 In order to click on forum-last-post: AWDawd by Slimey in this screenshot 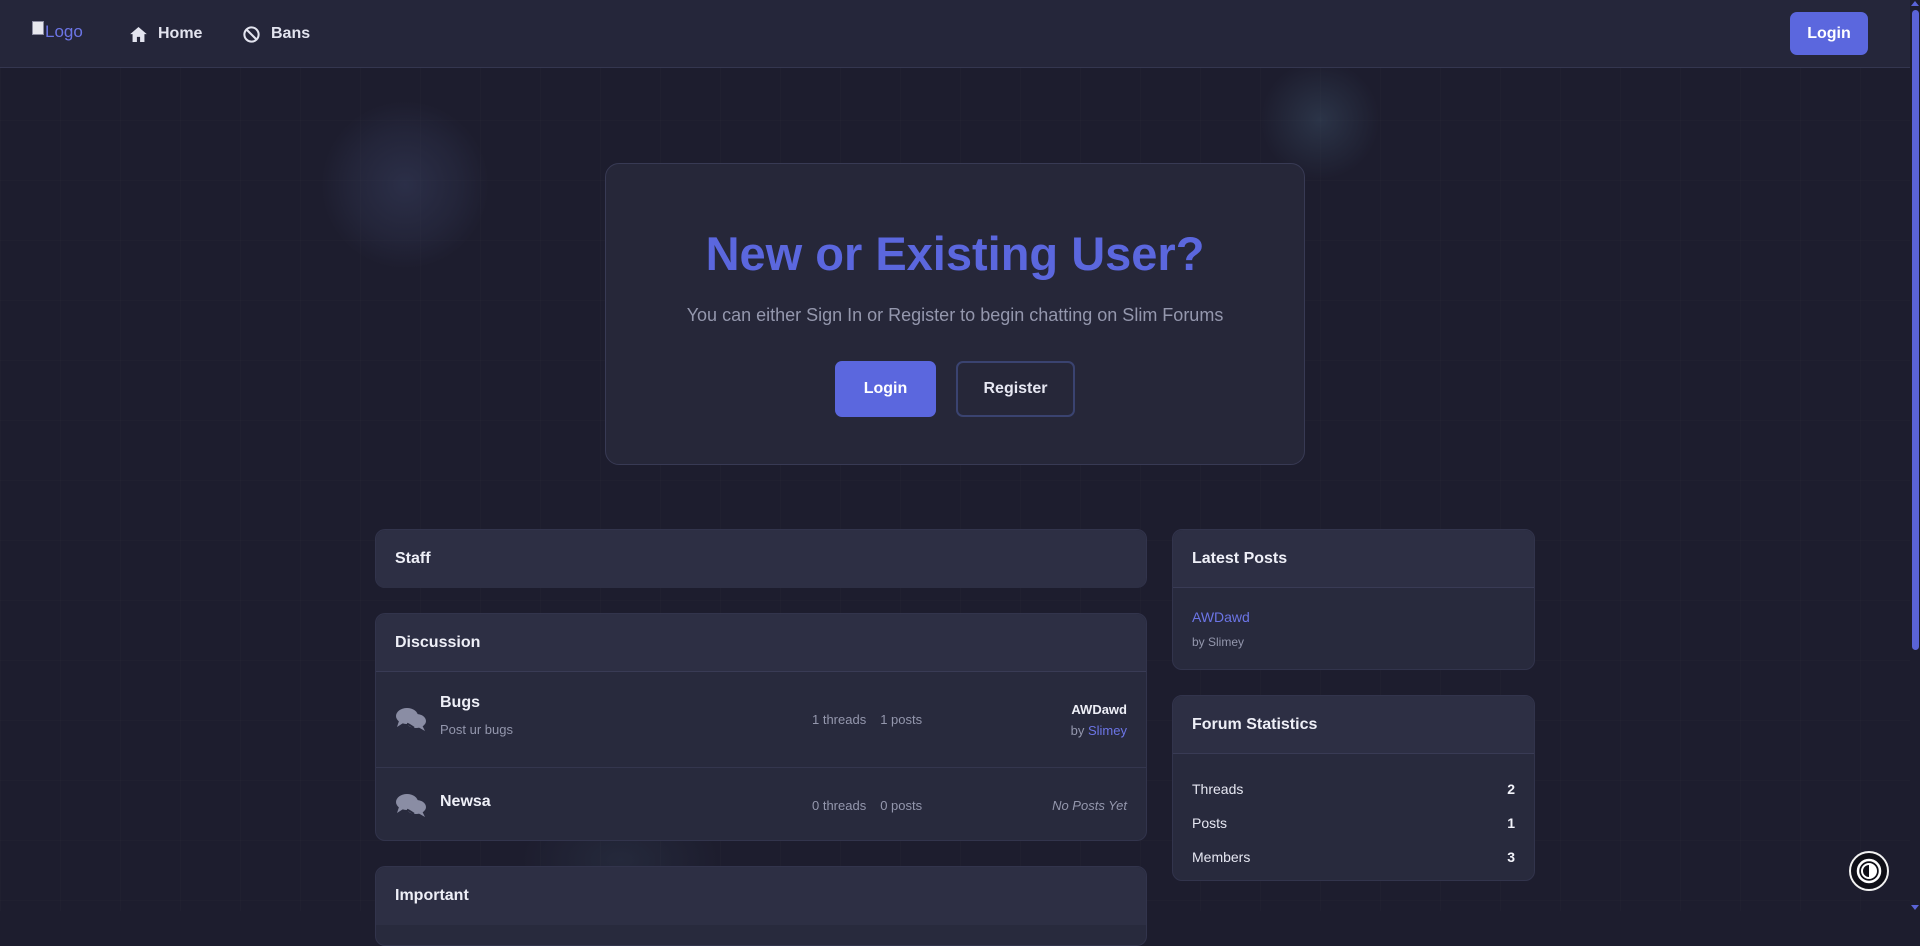, I will do `click(1099, 720)`.